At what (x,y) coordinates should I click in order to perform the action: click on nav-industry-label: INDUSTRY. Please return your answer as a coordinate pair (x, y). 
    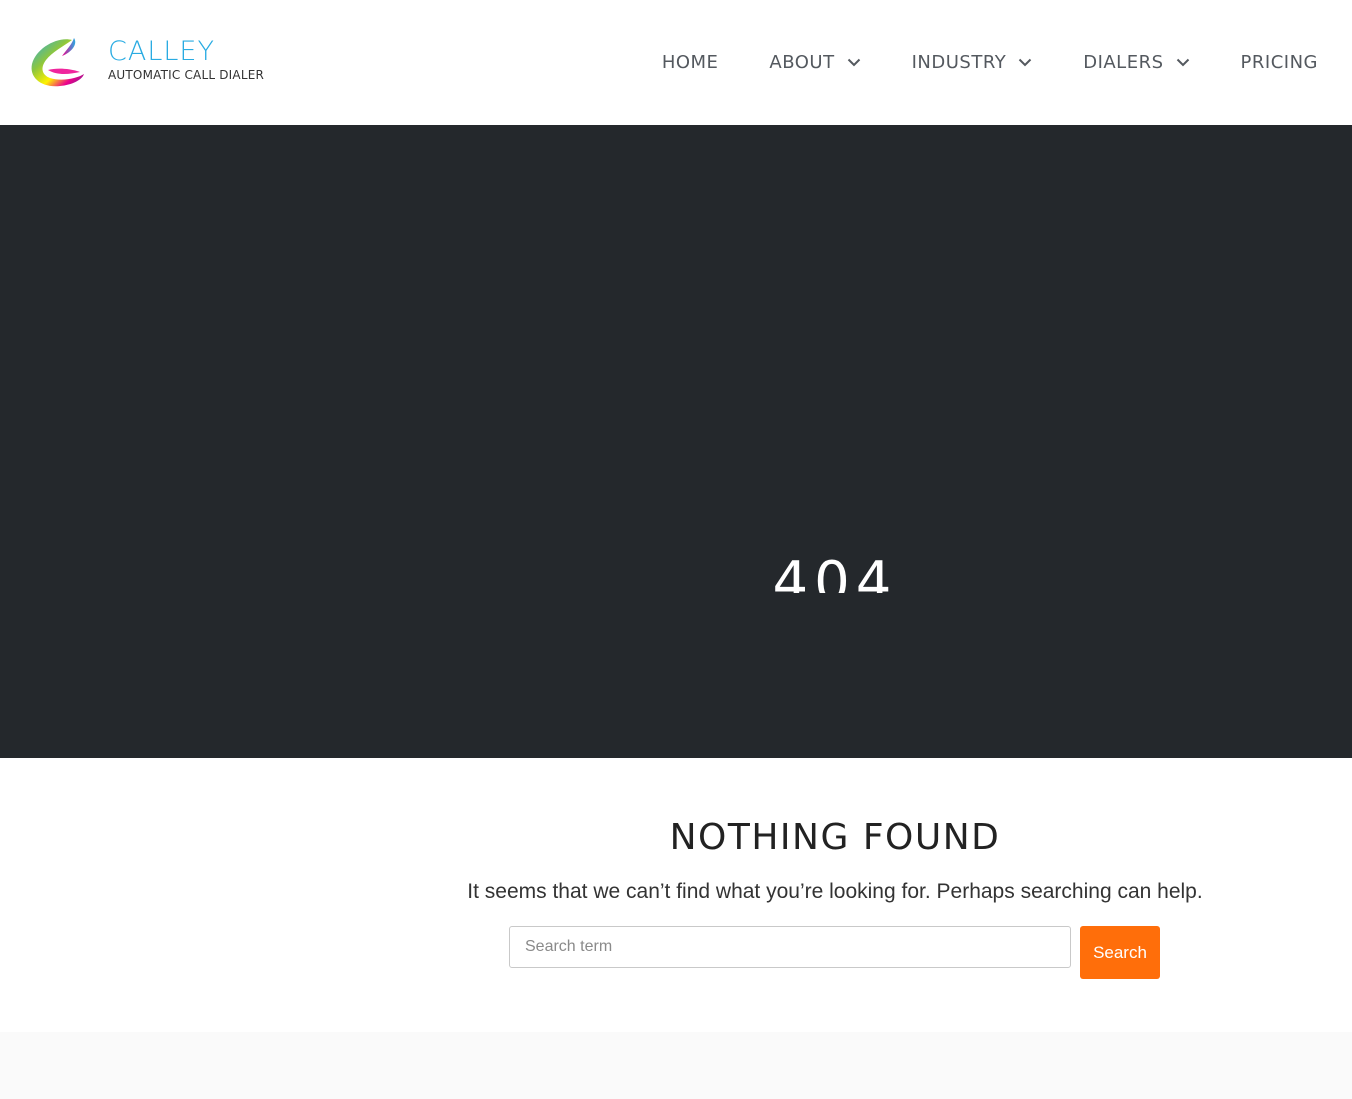
    Looking at the image, I should click on (959, 62).